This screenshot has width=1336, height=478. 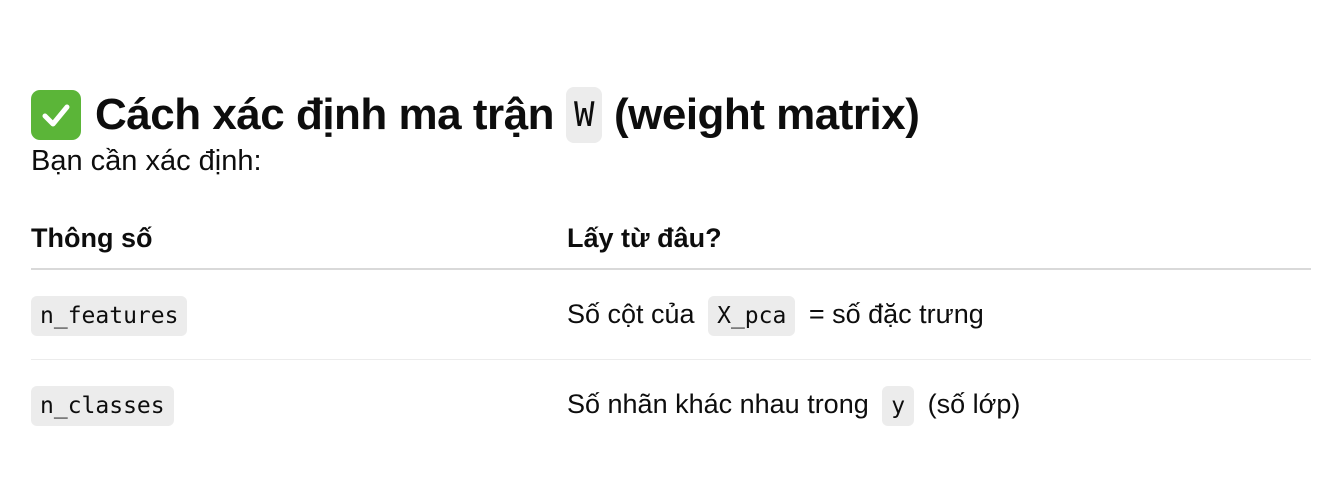 What do you see at coordinates (56, 114) in the screenshot?
I see `check-mark-button-icon` at bounding box center [56, 114].